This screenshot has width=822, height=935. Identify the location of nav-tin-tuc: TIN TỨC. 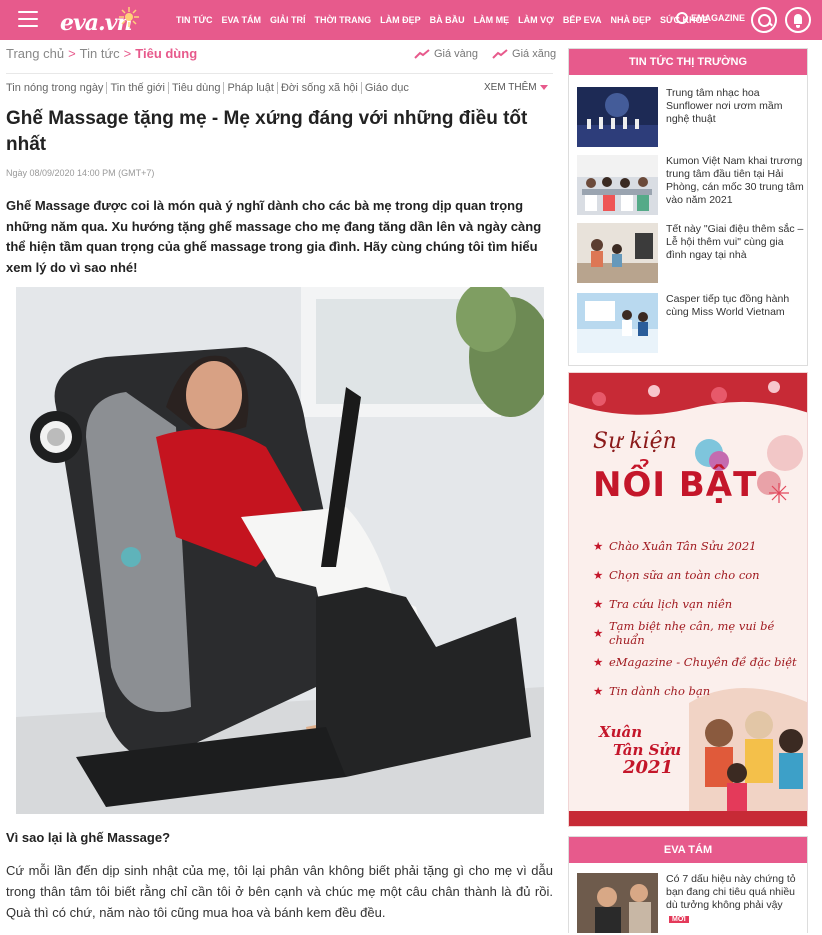
(194, 20).